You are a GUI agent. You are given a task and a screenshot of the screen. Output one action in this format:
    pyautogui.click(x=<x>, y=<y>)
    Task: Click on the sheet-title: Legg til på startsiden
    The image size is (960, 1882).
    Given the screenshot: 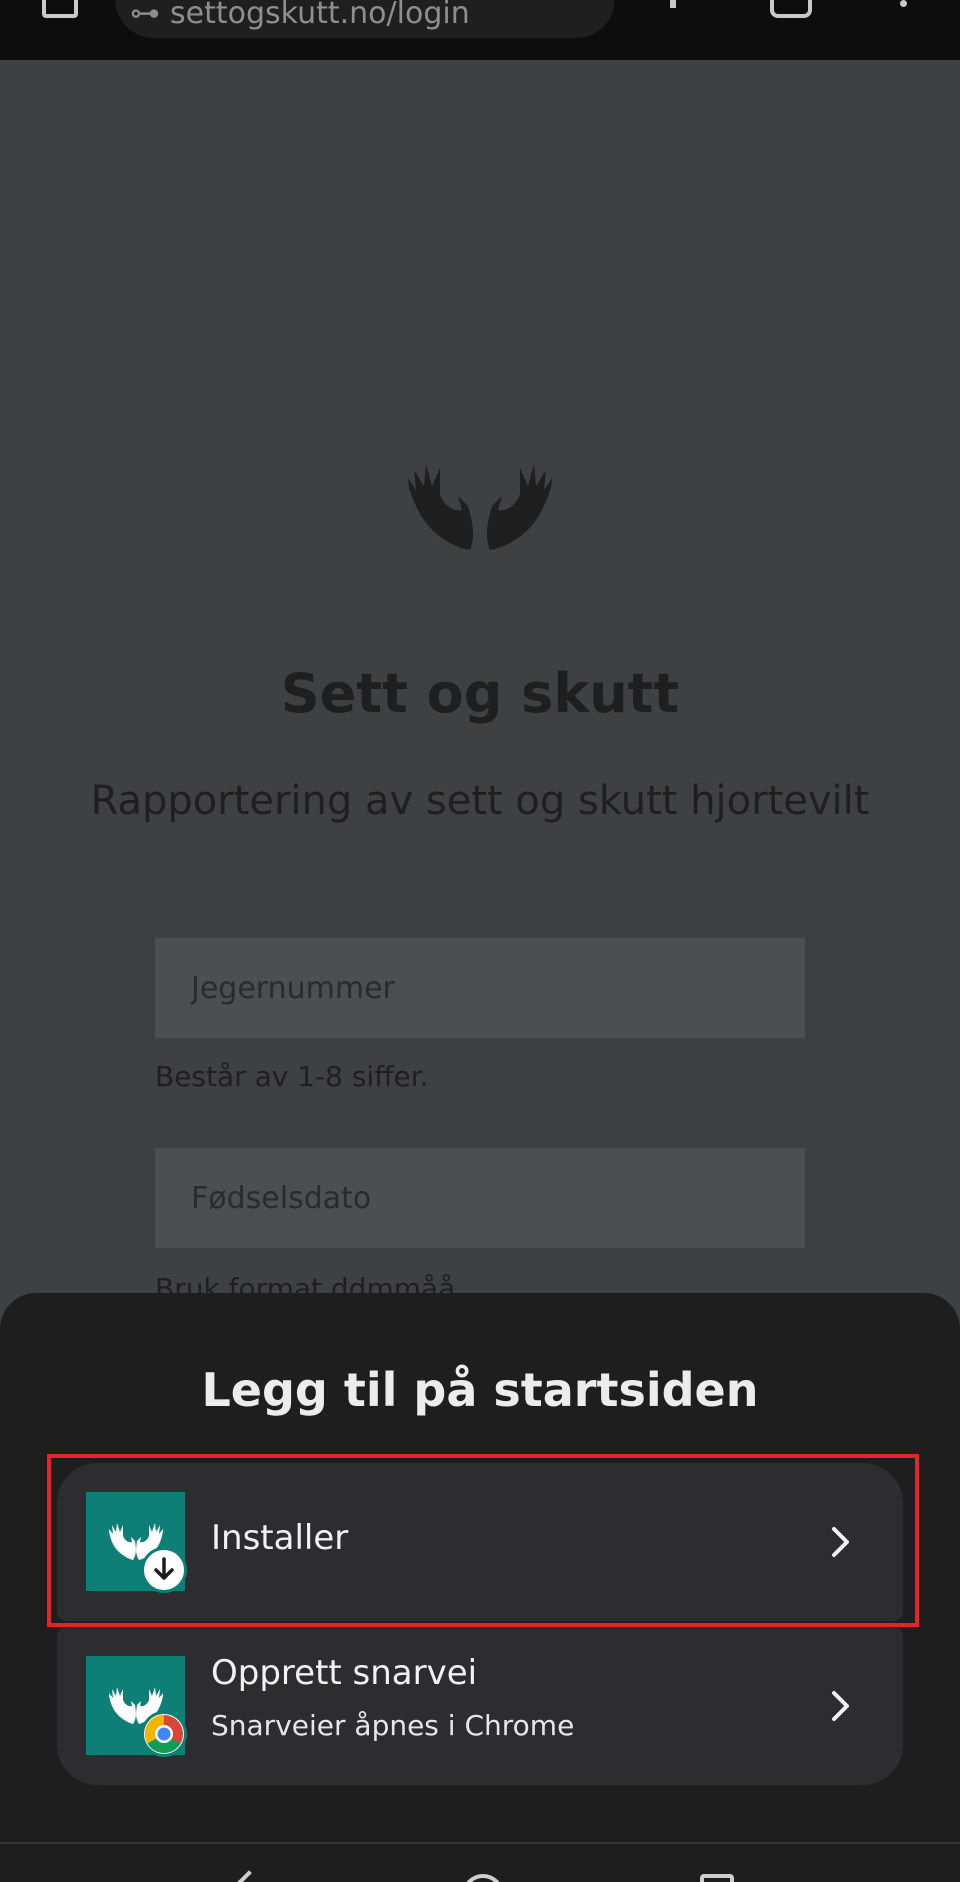 What is the action you would take?
    pyautogui.click(x=480, y=1390)
    